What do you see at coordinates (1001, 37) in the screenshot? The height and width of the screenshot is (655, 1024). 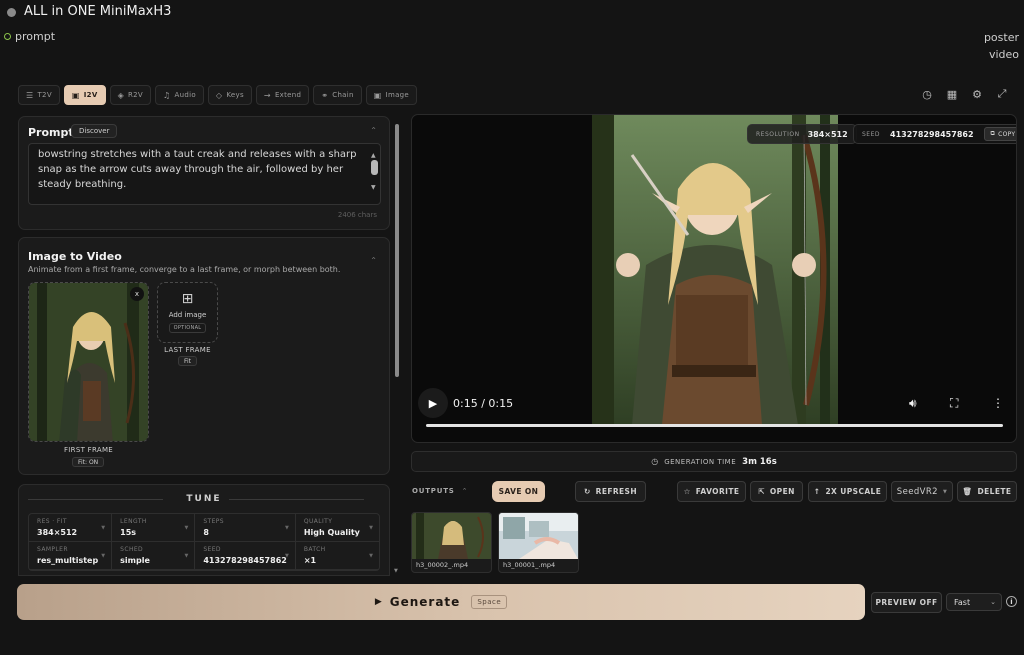 I see `poster-link: poster` at bounding box center [1001, 37].